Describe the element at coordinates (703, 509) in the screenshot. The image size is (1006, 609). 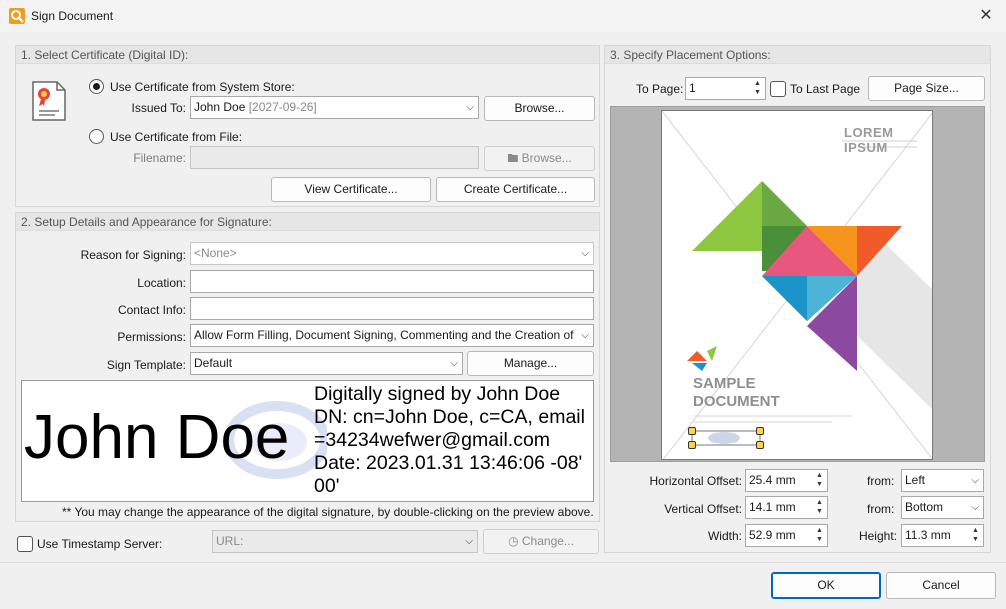
I see `vertical-offset-label: Vertical Offset:` at that location.